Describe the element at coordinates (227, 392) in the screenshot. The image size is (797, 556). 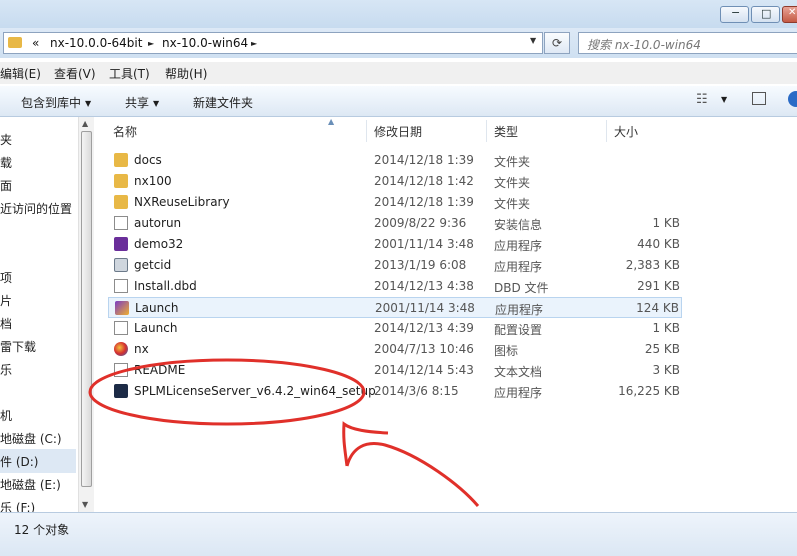
I see `annotation-circle` at that location.